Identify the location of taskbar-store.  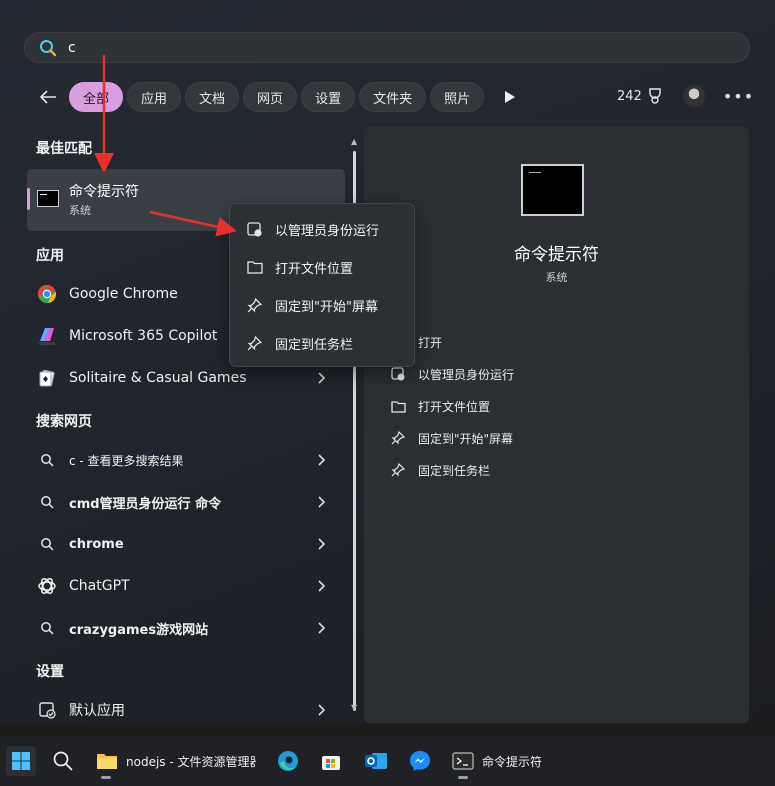
(331, 761).